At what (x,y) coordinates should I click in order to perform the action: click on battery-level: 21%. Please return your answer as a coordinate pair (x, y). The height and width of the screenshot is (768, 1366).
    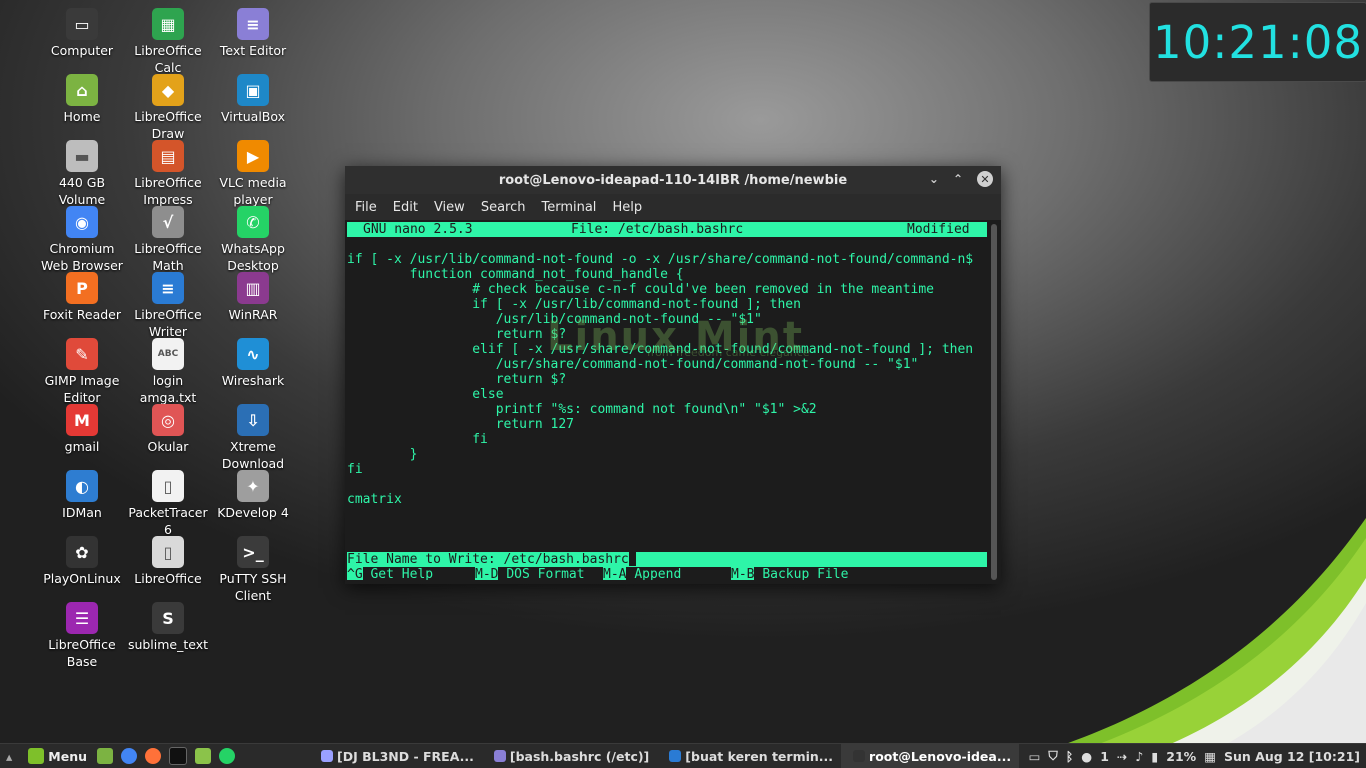
    Looking at the image, I should click on (1181, 756).